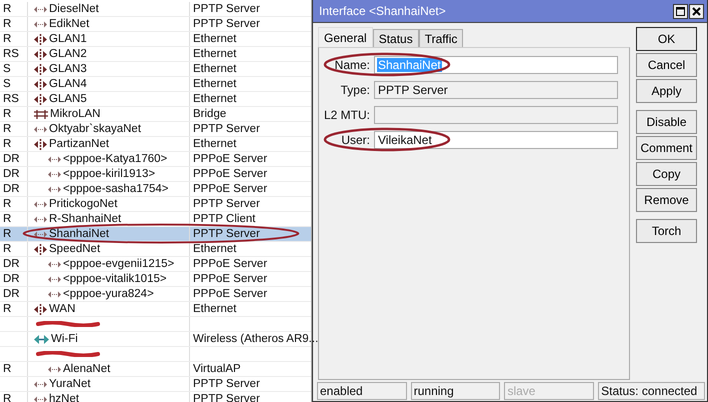 This screenshot has height=402, width=708. Describe the element at coordinates (666, 122) in the screenshot. I see `dialog-button: Disable` at that location.